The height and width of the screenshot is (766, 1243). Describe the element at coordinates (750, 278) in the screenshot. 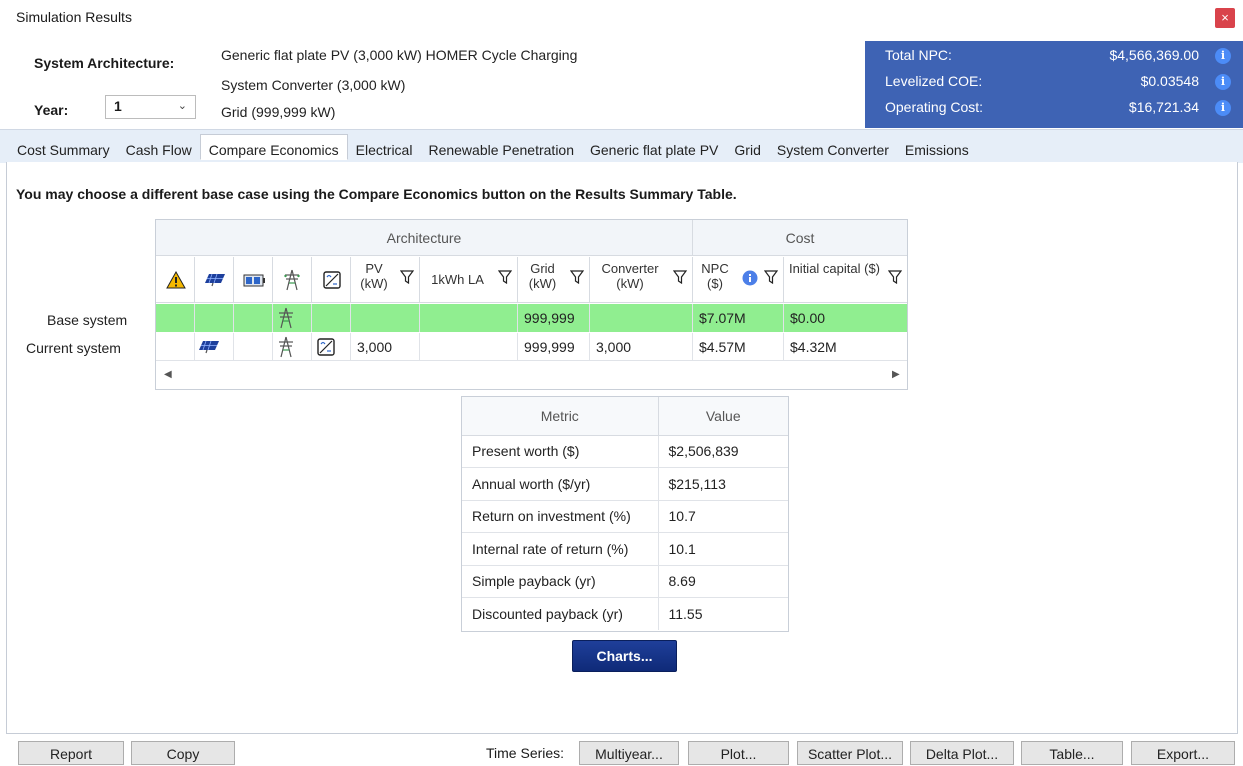

I see `info-icon` at that location.